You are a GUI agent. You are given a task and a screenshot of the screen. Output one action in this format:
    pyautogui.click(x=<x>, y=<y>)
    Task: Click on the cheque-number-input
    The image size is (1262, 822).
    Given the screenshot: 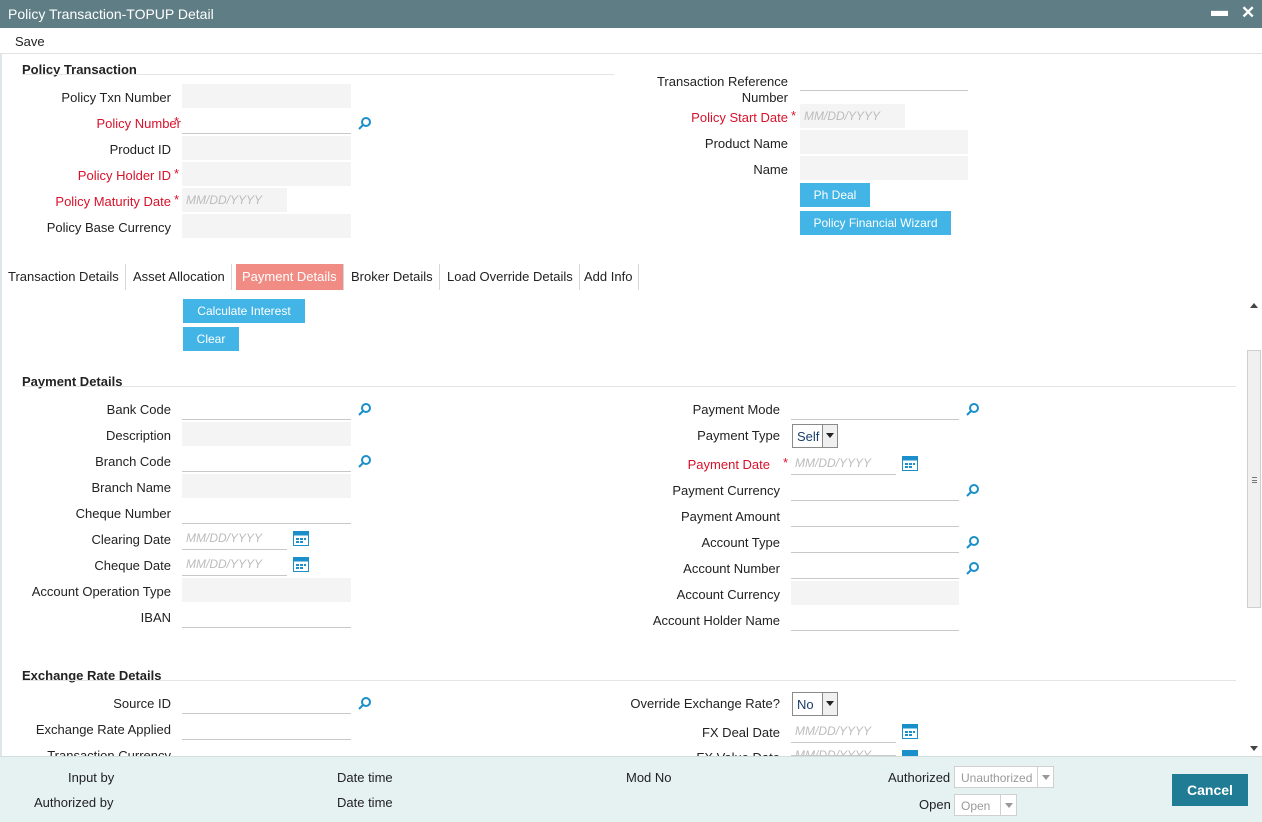 What is the action you would take?
    pyautogui.click(x=266, y=512)
    